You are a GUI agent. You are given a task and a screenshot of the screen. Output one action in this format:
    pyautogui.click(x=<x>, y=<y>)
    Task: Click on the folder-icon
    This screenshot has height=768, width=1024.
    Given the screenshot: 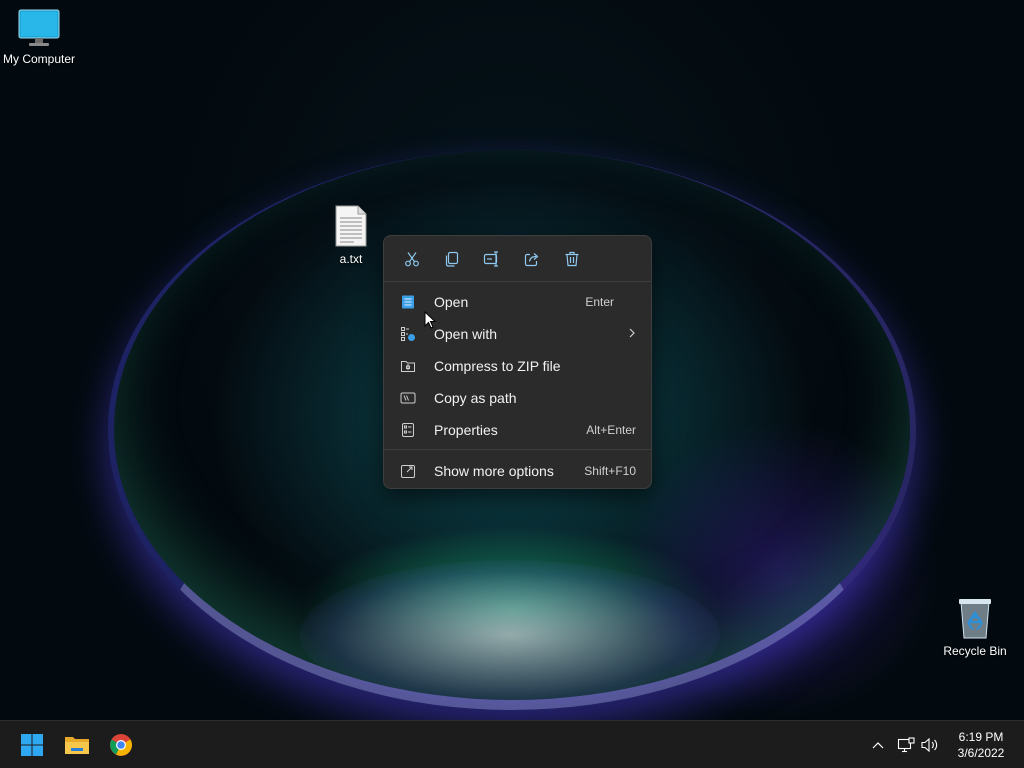 What is the action you would take?
    pyautogui.click(x=77, y=745)
    